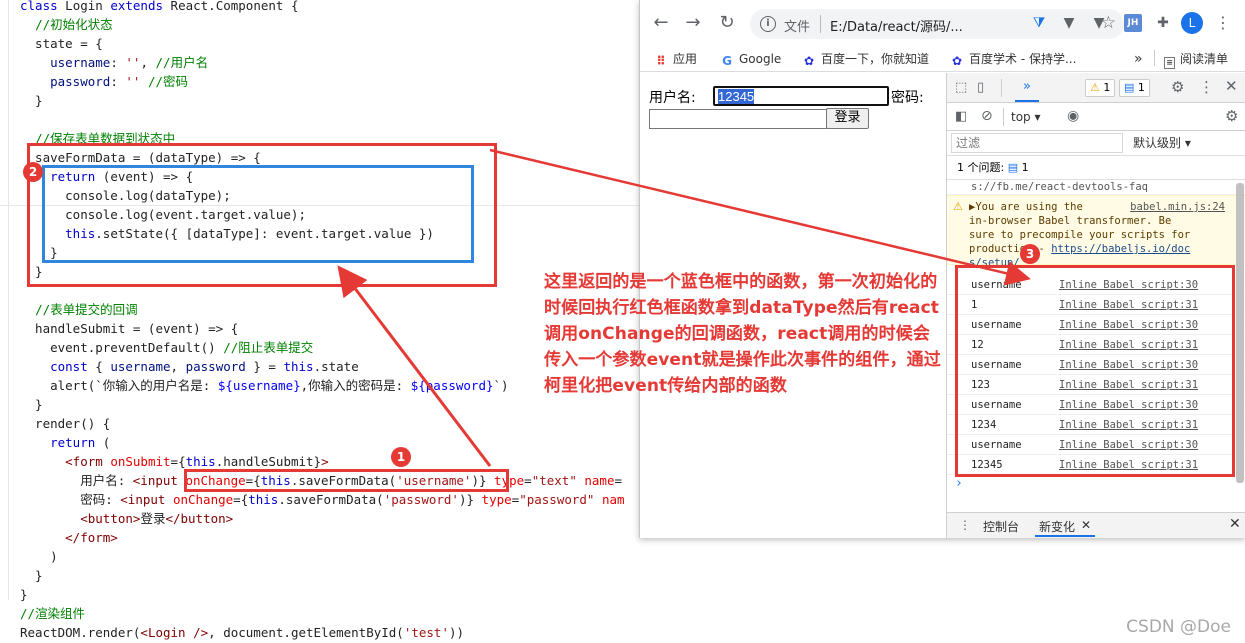  I want to click on baidu-xueshu-icon: ✿, so click(957, 61).